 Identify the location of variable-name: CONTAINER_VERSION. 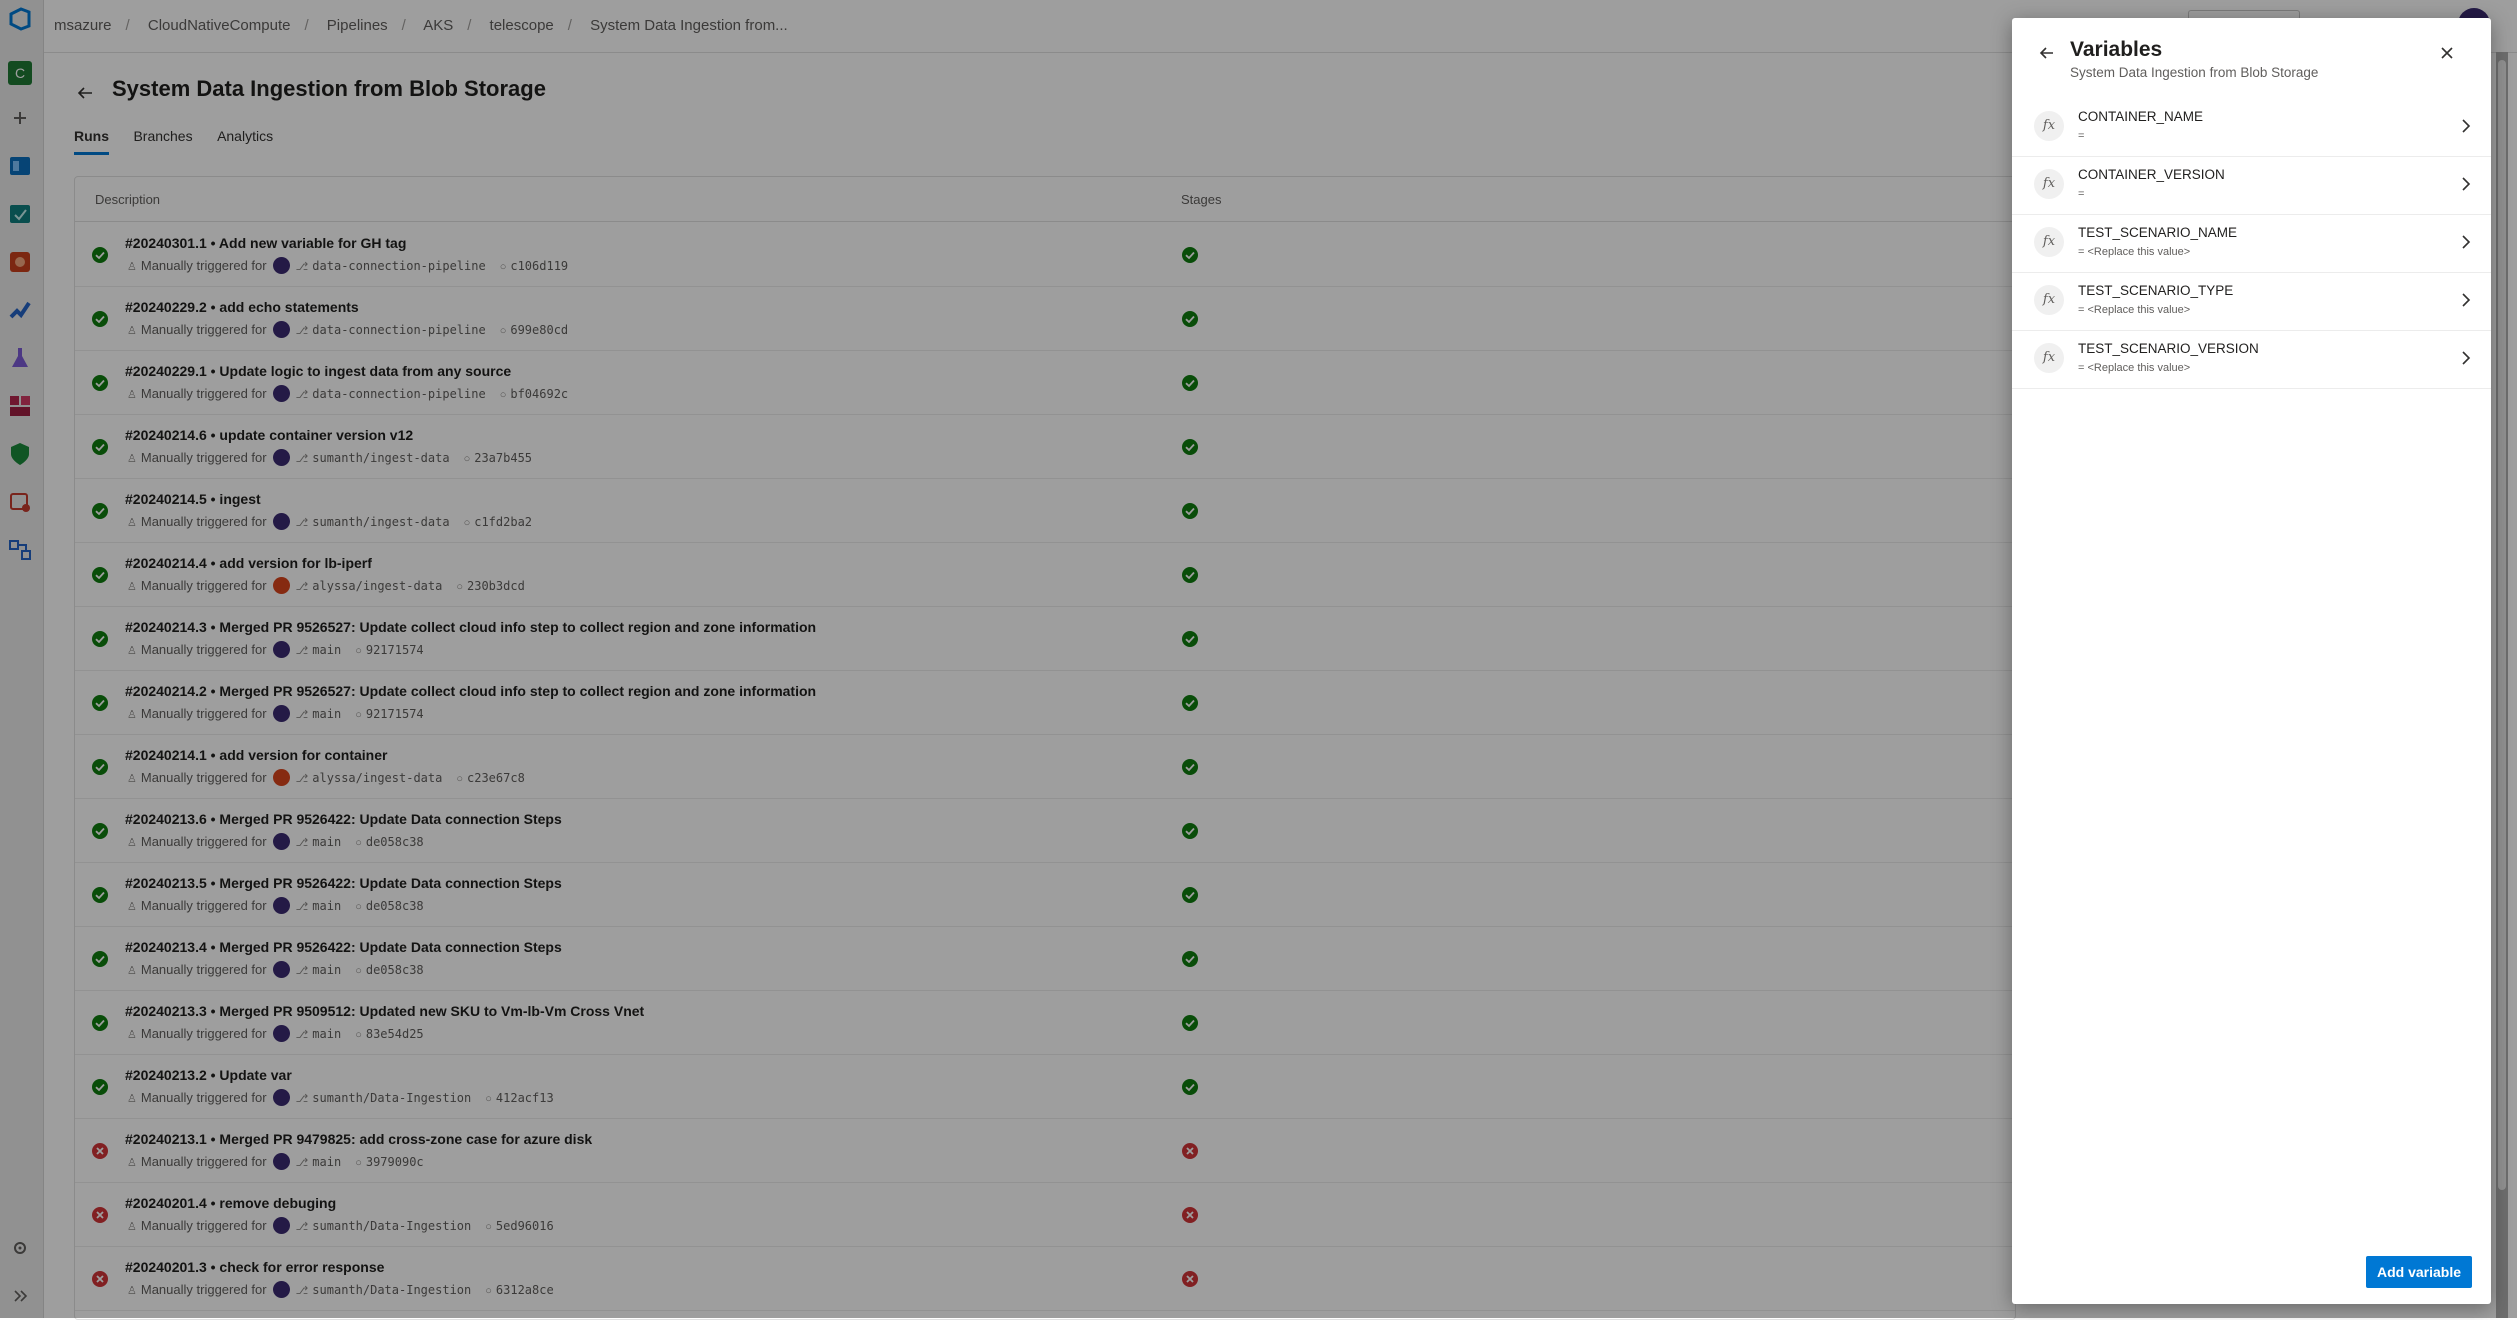
(2151, 174).